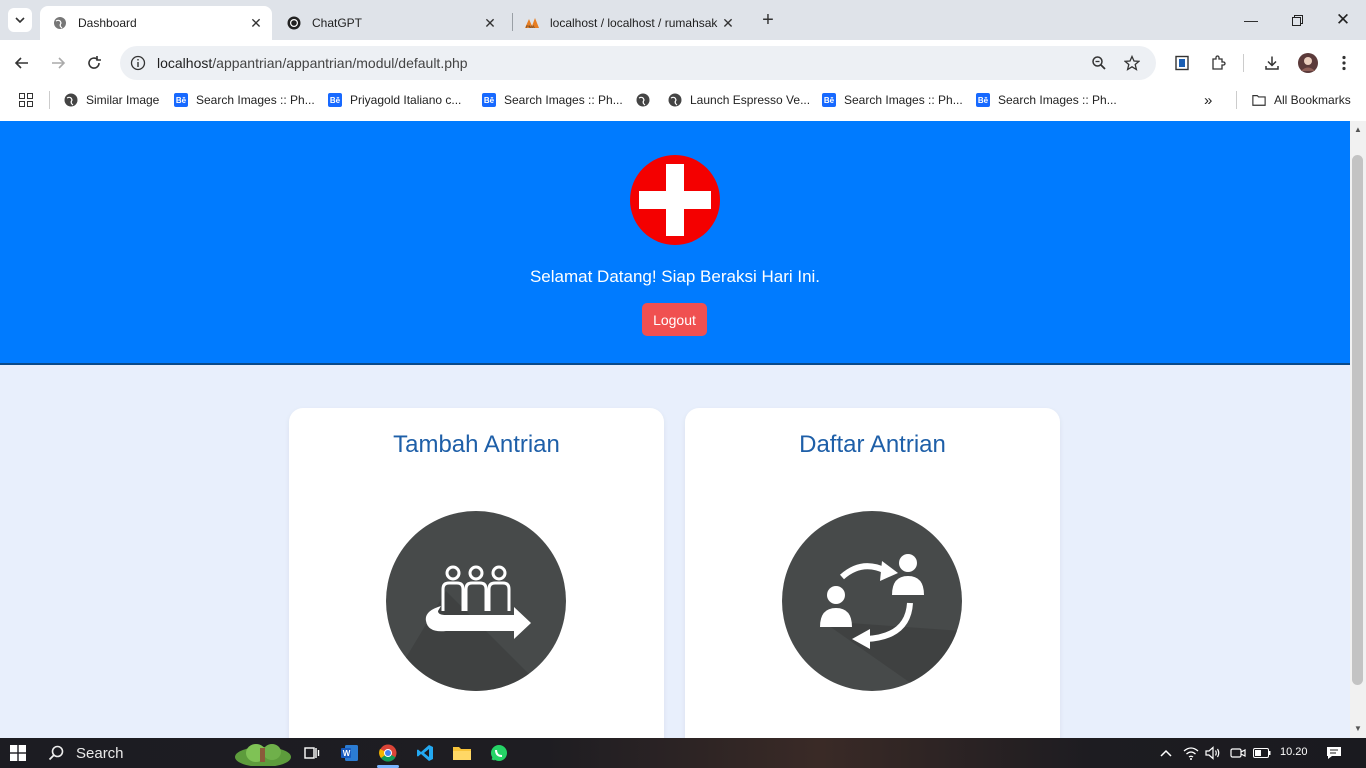 The height and width of the screenshot is (768, 1366). I want to click on forward-button, so click(58, 63).